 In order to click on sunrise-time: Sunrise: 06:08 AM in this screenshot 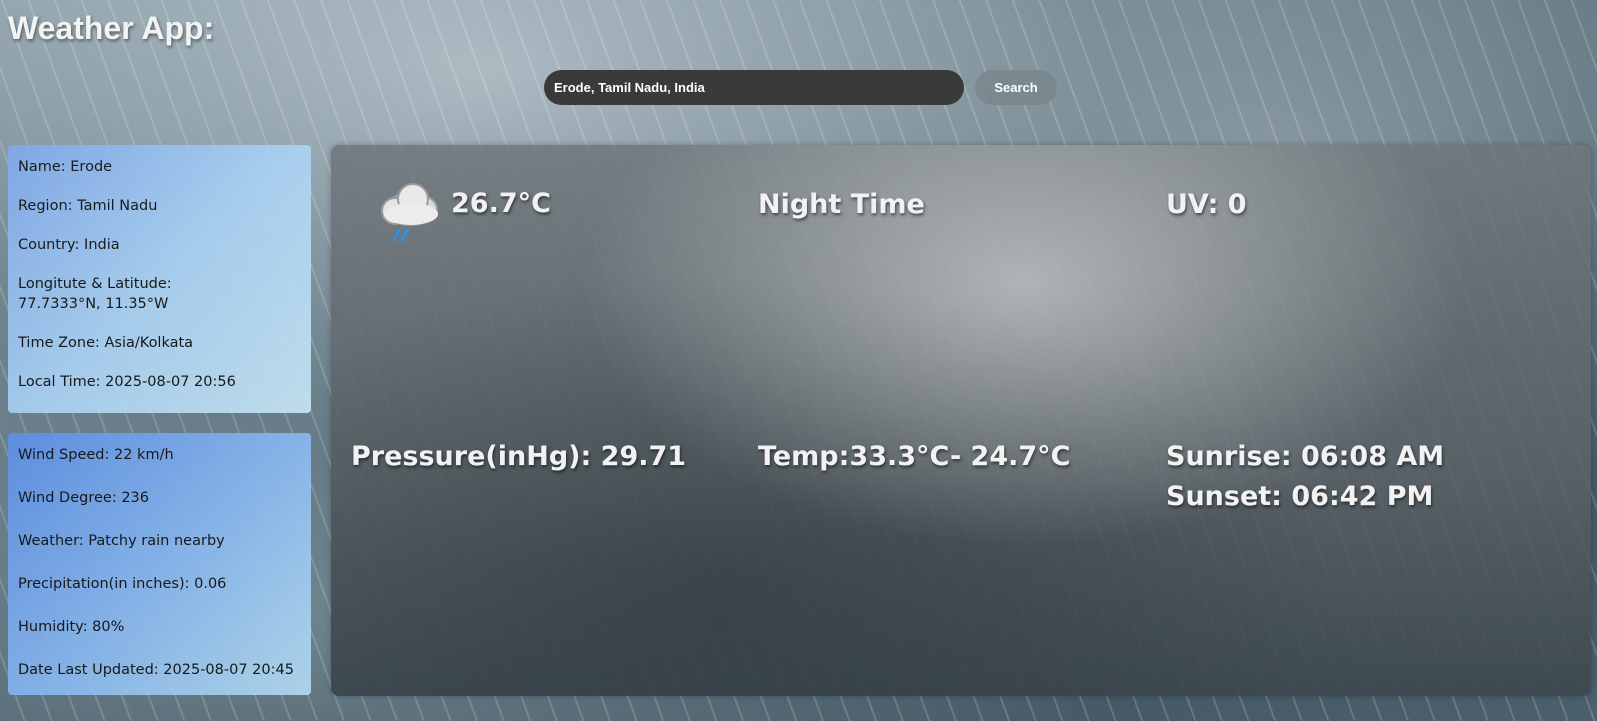, I will do `click(1305, 456)`.